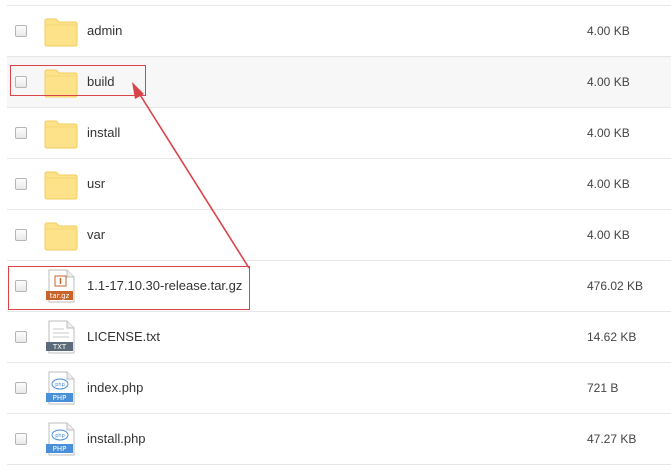  I want to click on file-type-badge: TXT, so click(59, 347).